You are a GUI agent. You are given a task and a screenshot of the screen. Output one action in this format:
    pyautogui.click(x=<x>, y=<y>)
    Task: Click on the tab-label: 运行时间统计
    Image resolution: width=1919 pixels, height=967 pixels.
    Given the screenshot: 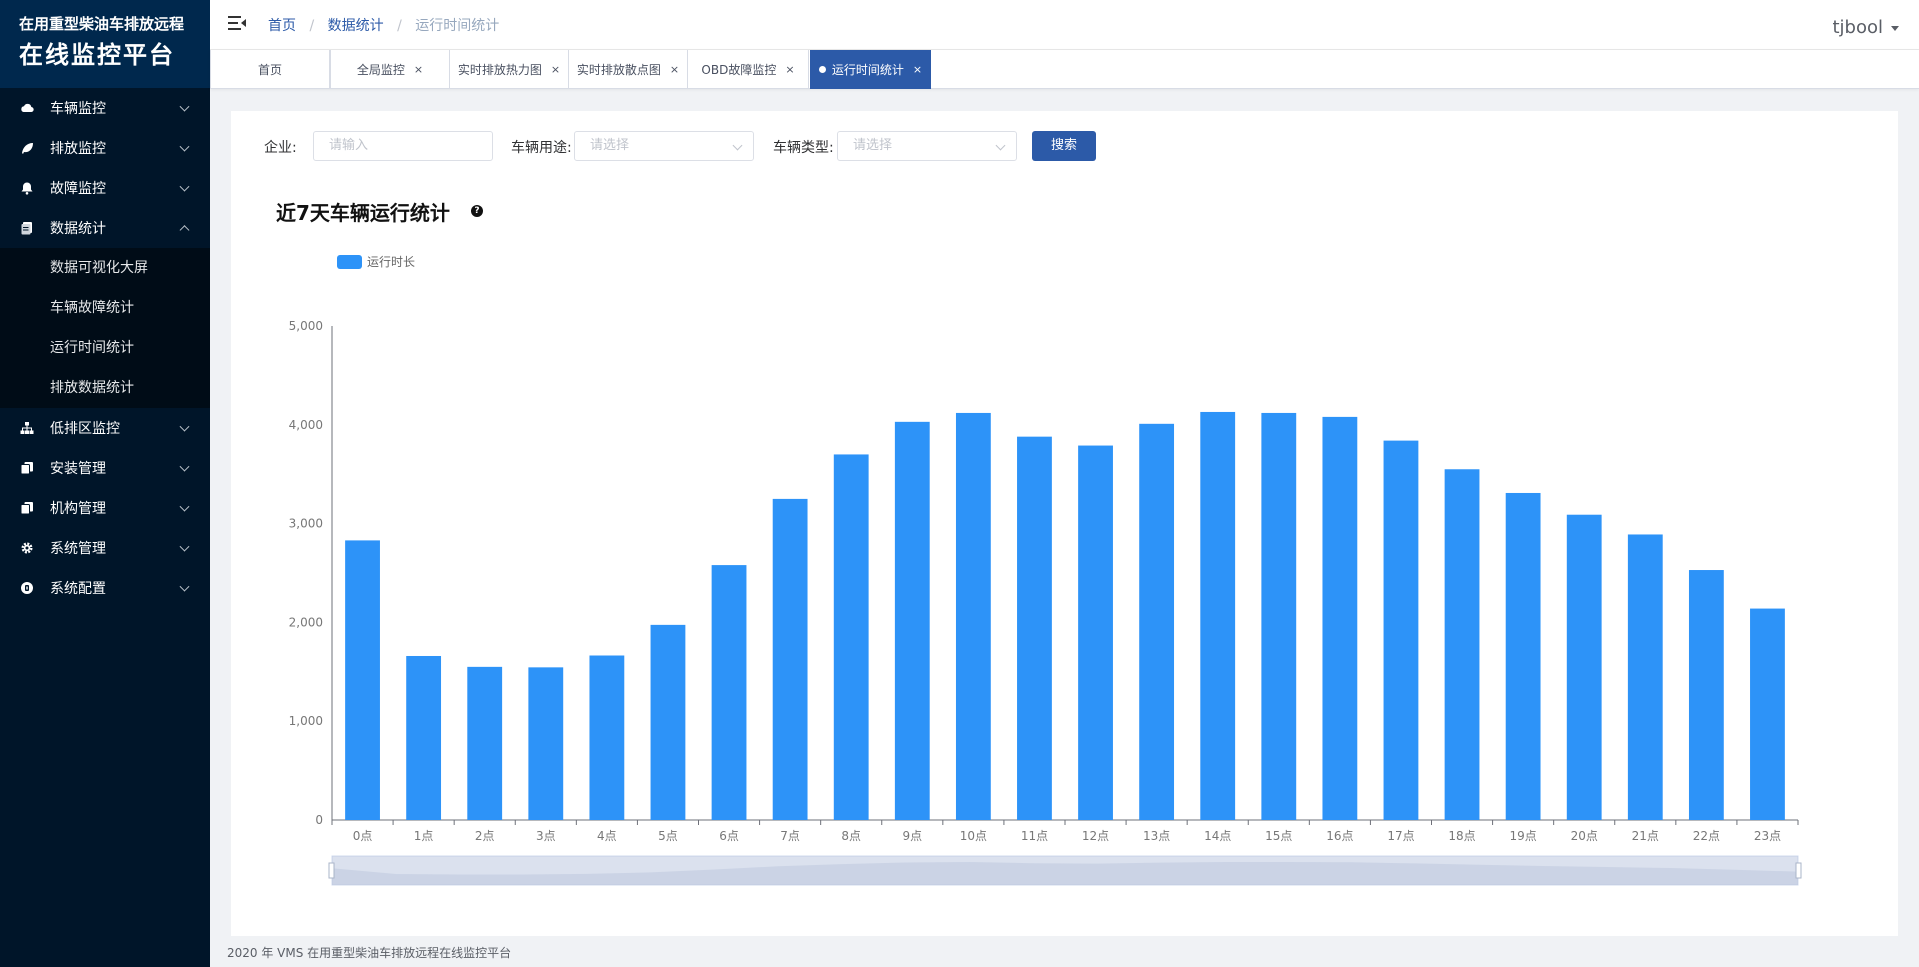 What is the action you would take?
    pyautogui.click(x=867, y=69)
    